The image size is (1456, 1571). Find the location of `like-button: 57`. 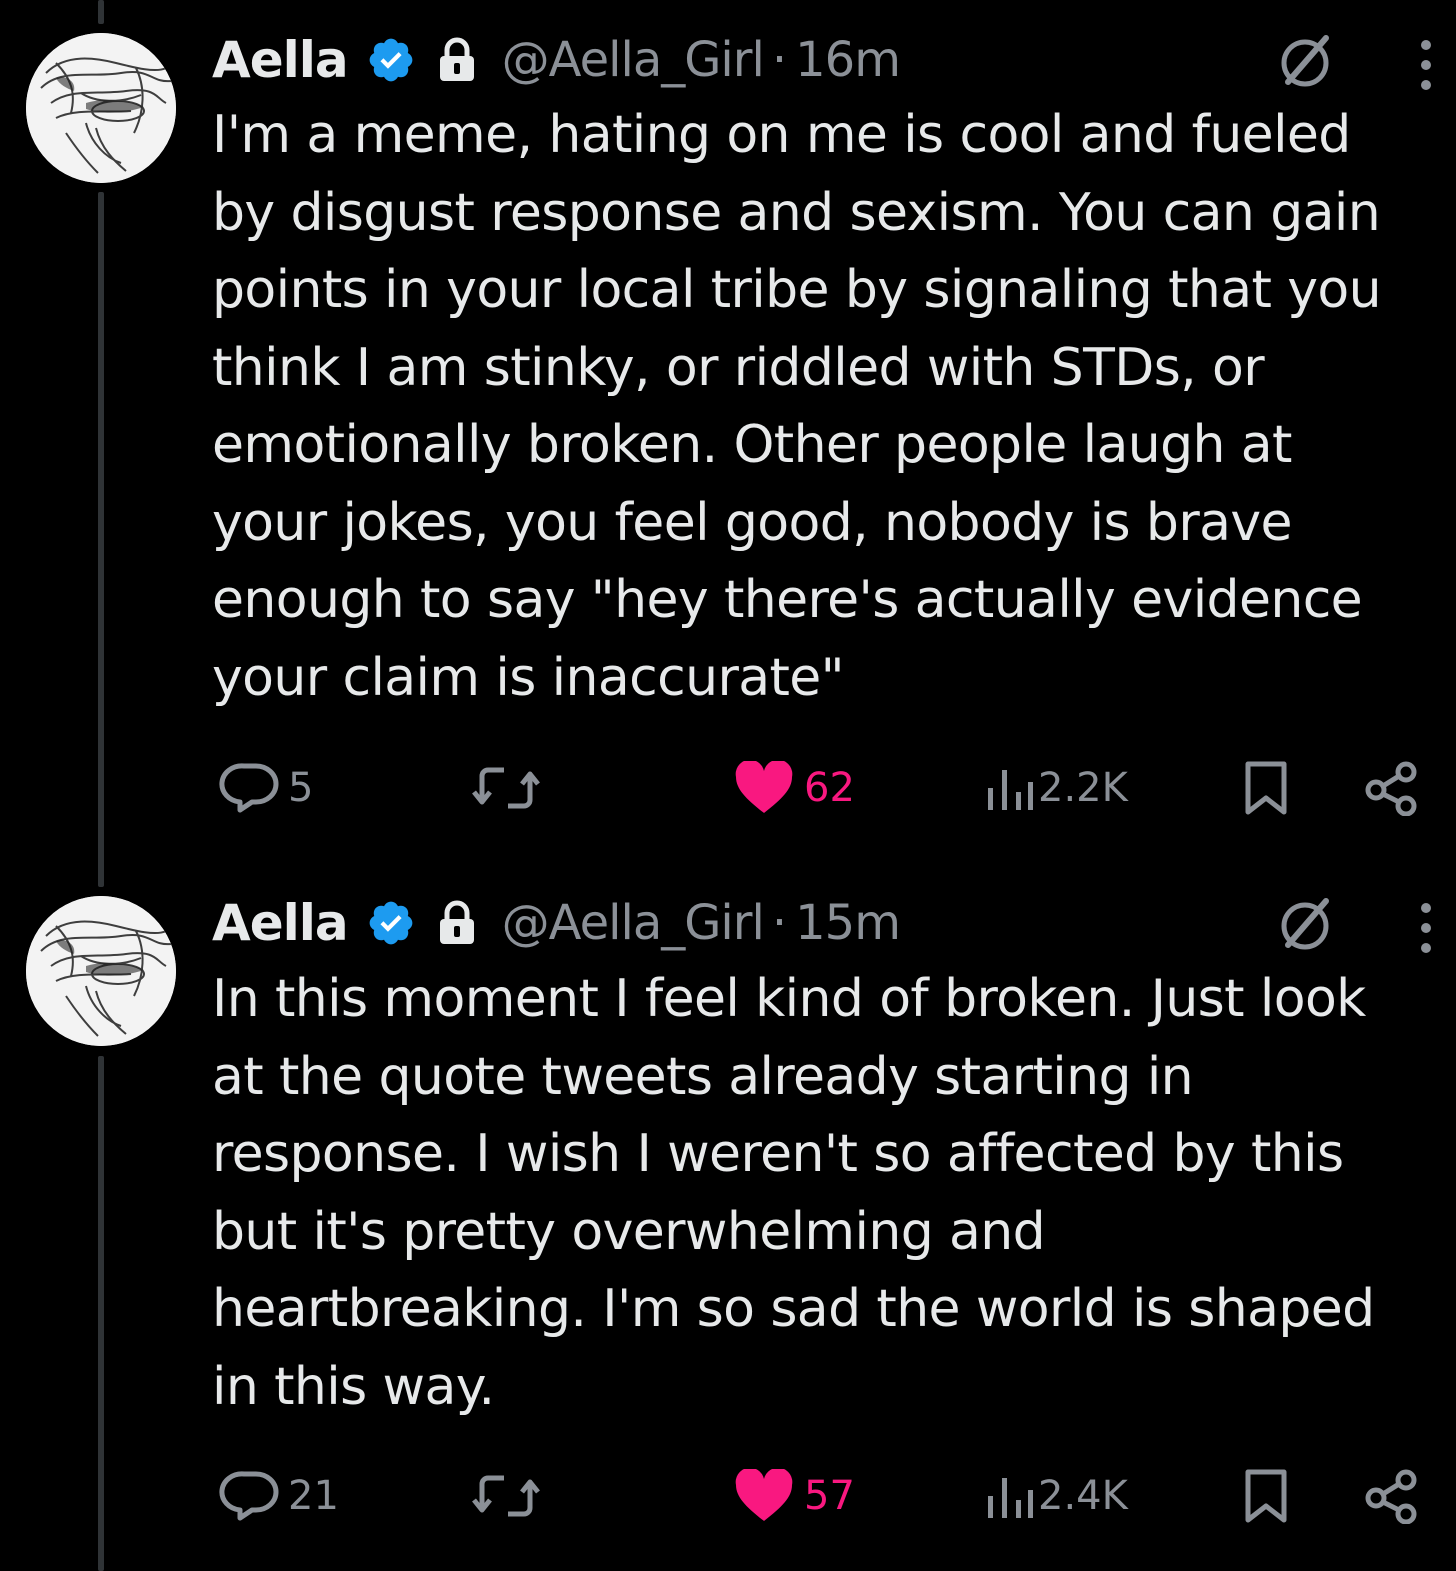

like-button: 57 is located at coordinates (794, 1496).